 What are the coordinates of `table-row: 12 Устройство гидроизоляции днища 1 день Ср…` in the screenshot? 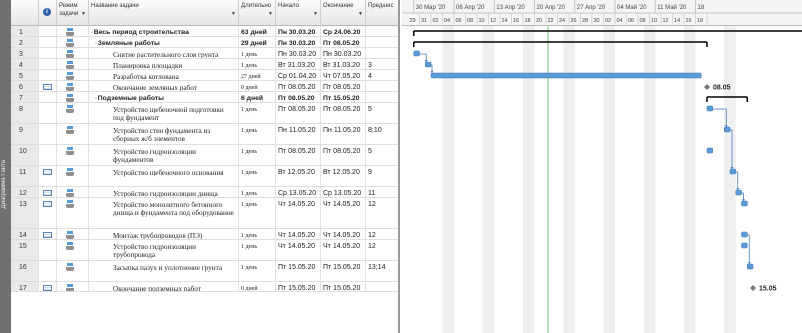 It's located at (204, 192).